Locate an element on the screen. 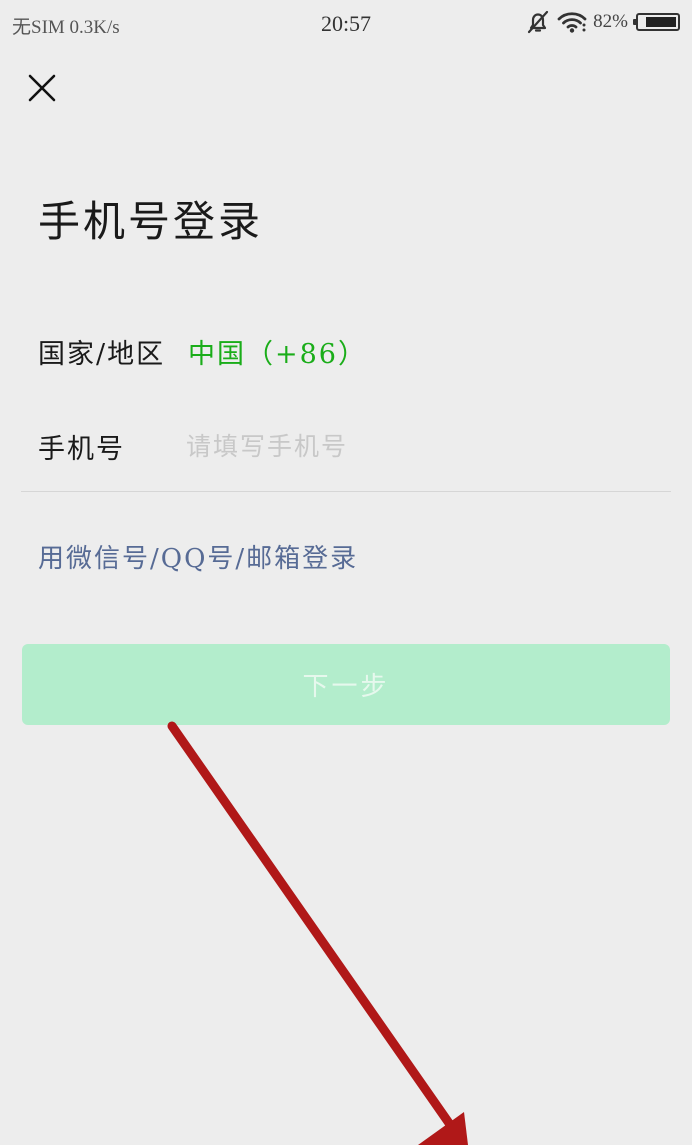 This screenshot has height=1145, width=692. close-button is located at coordinates (42, 88).